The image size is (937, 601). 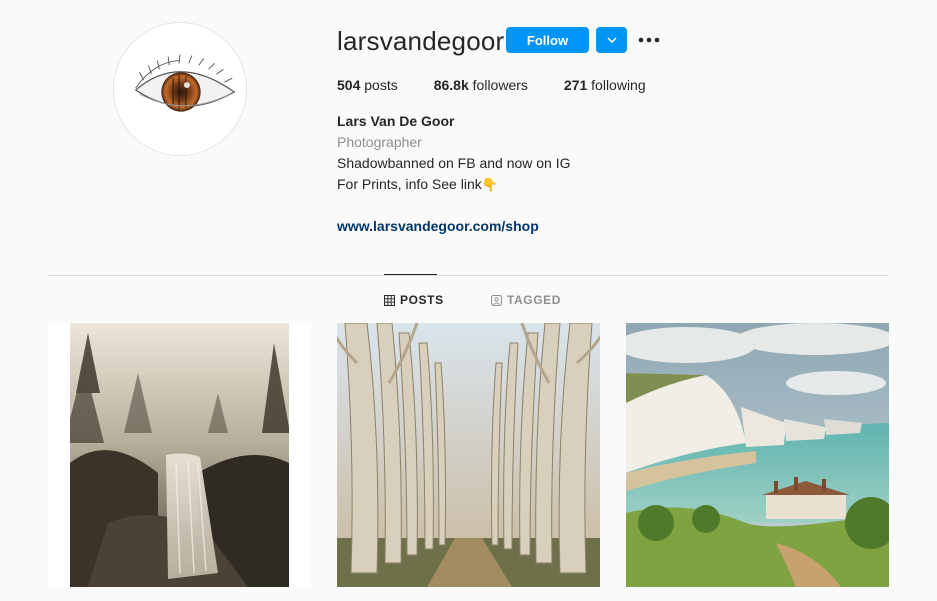 What do you see at coordinates (534, 300) in the screenshot?
I see `tab-tagged-label: TAGGED` at bounding box center [534, 300].